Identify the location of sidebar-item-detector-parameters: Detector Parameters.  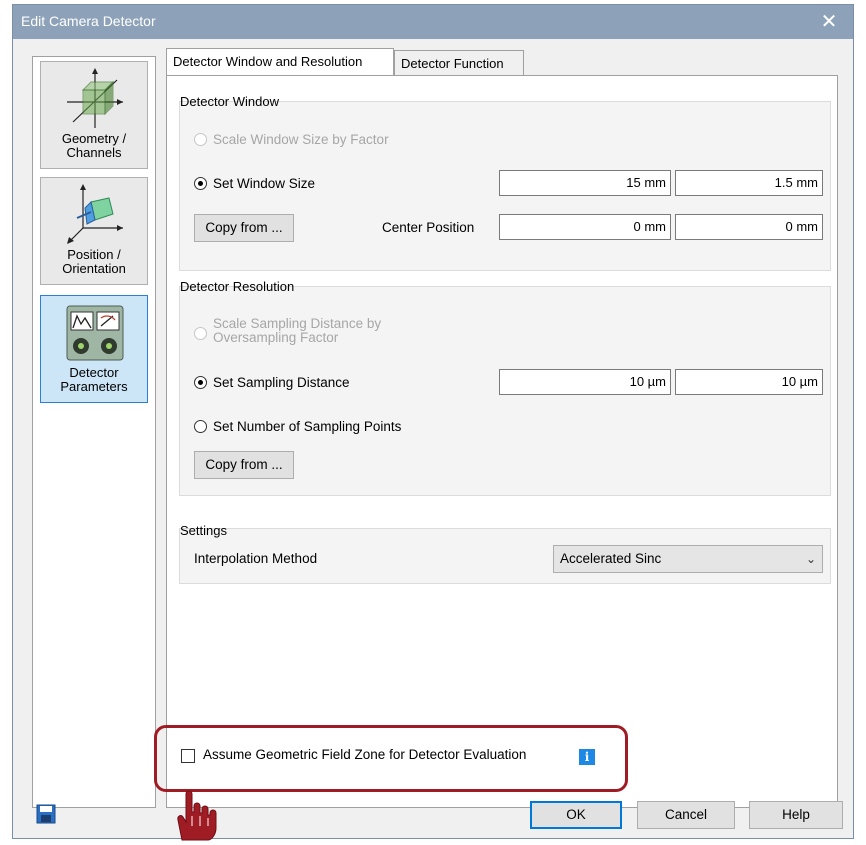
(94, 349).